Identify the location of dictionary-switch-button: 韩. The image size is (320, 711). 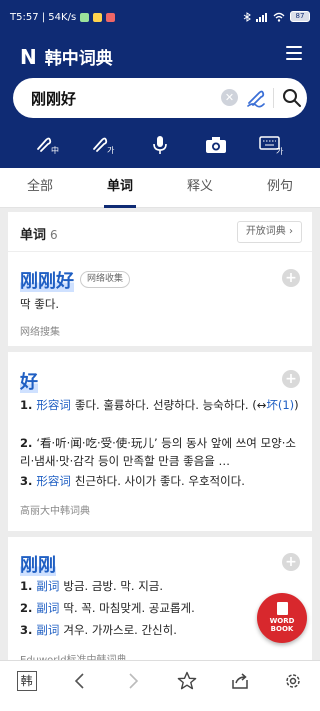
(27, 681).